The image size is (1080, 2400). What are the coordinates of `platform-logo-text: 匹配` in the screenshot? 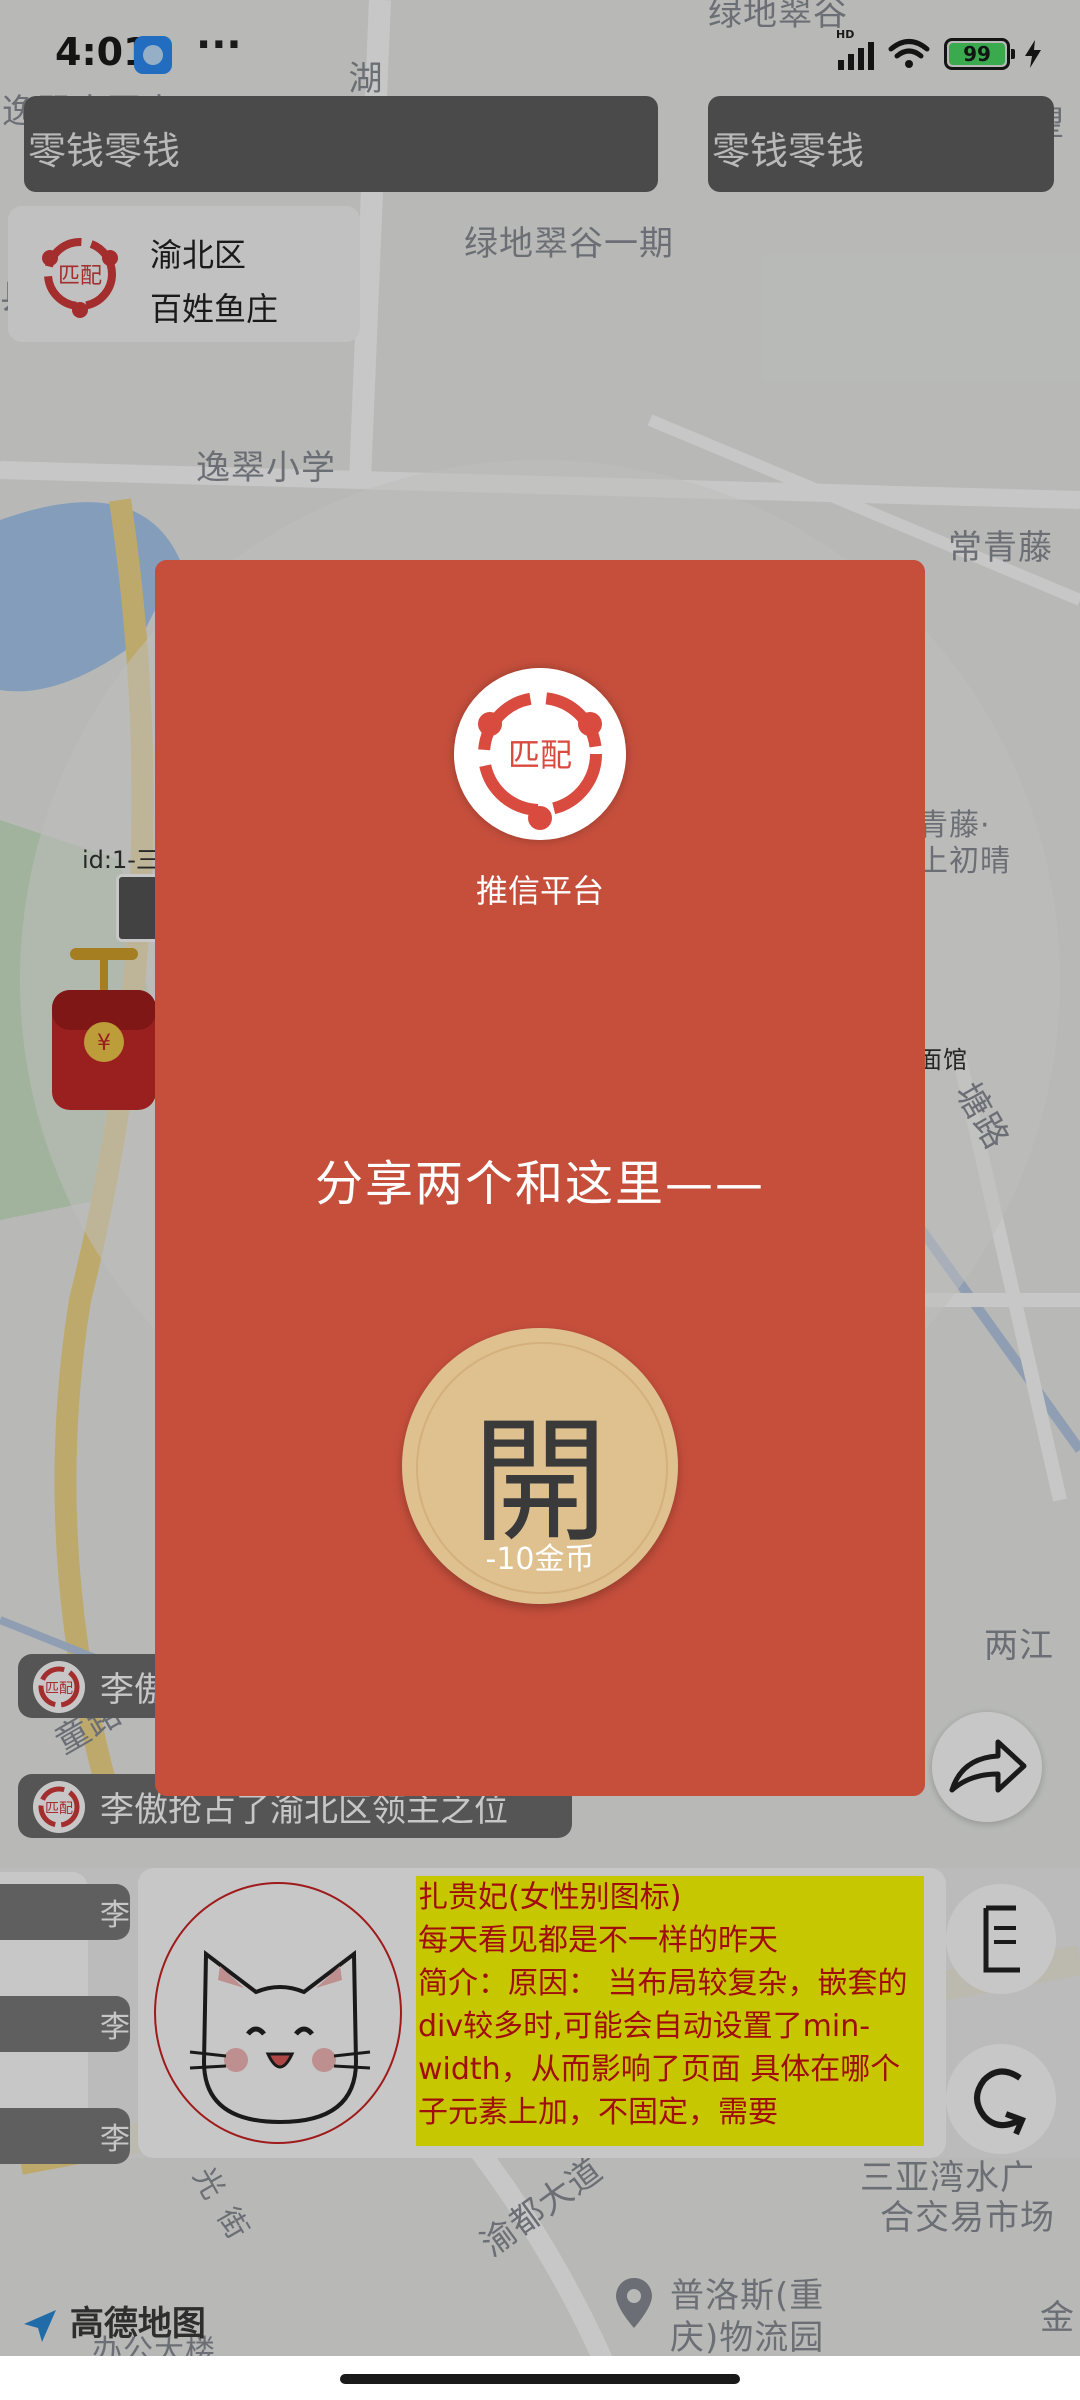 It's located at (540, 755).